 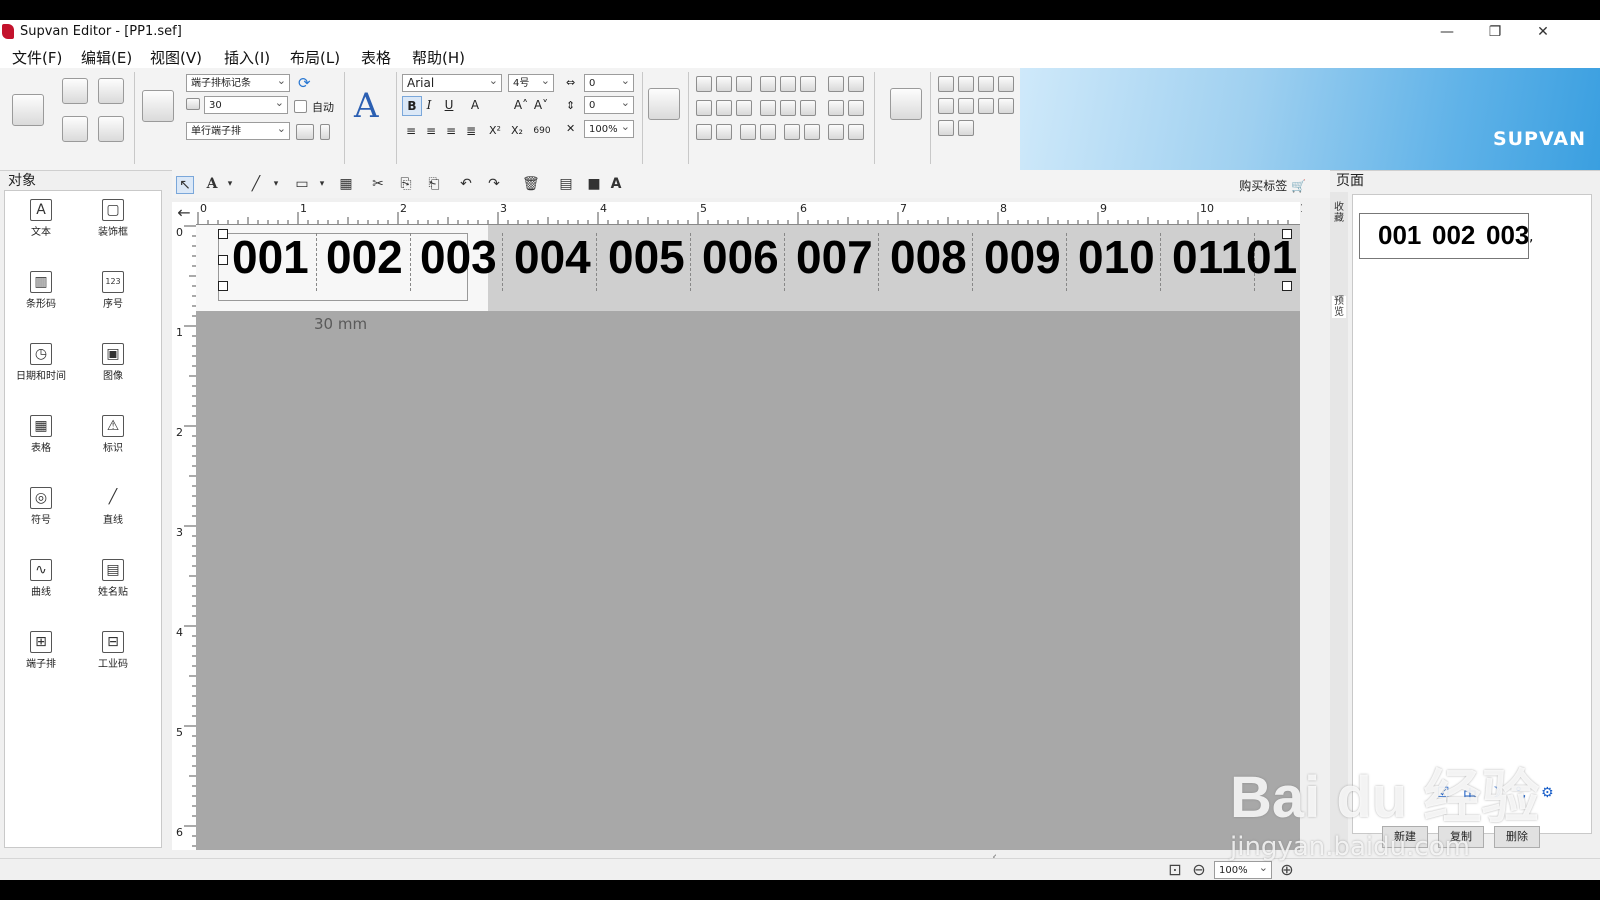 What do you see at coordinates (376, 57) in the screenshot?
I see `menu-table: 表格` at bounding box center [376, 57].